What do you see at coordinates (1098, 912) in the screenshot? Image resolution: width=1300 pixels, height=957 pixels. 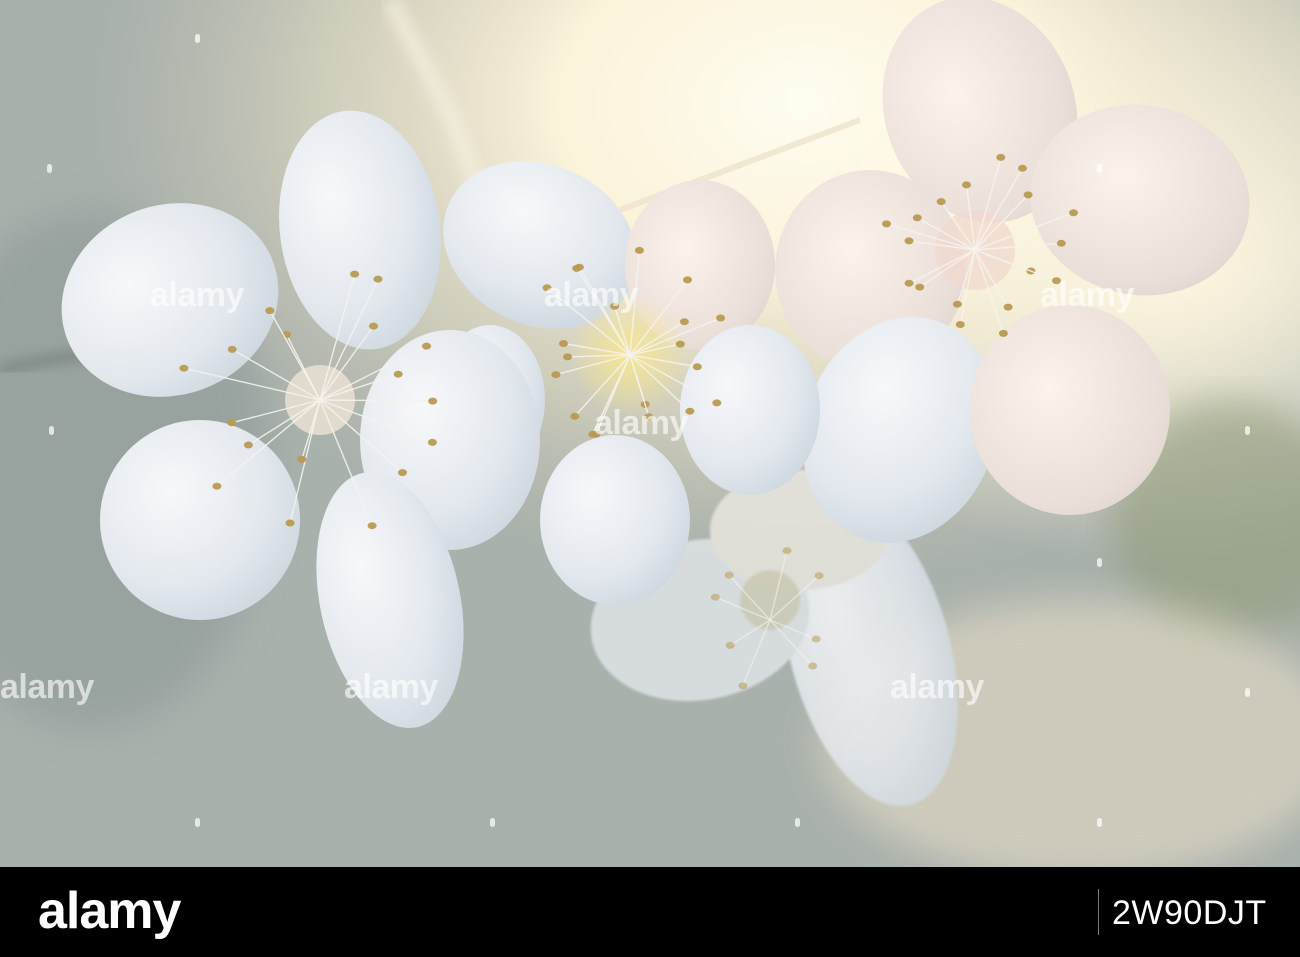 I see `footer-separator` at bounding box center [1098, 912].